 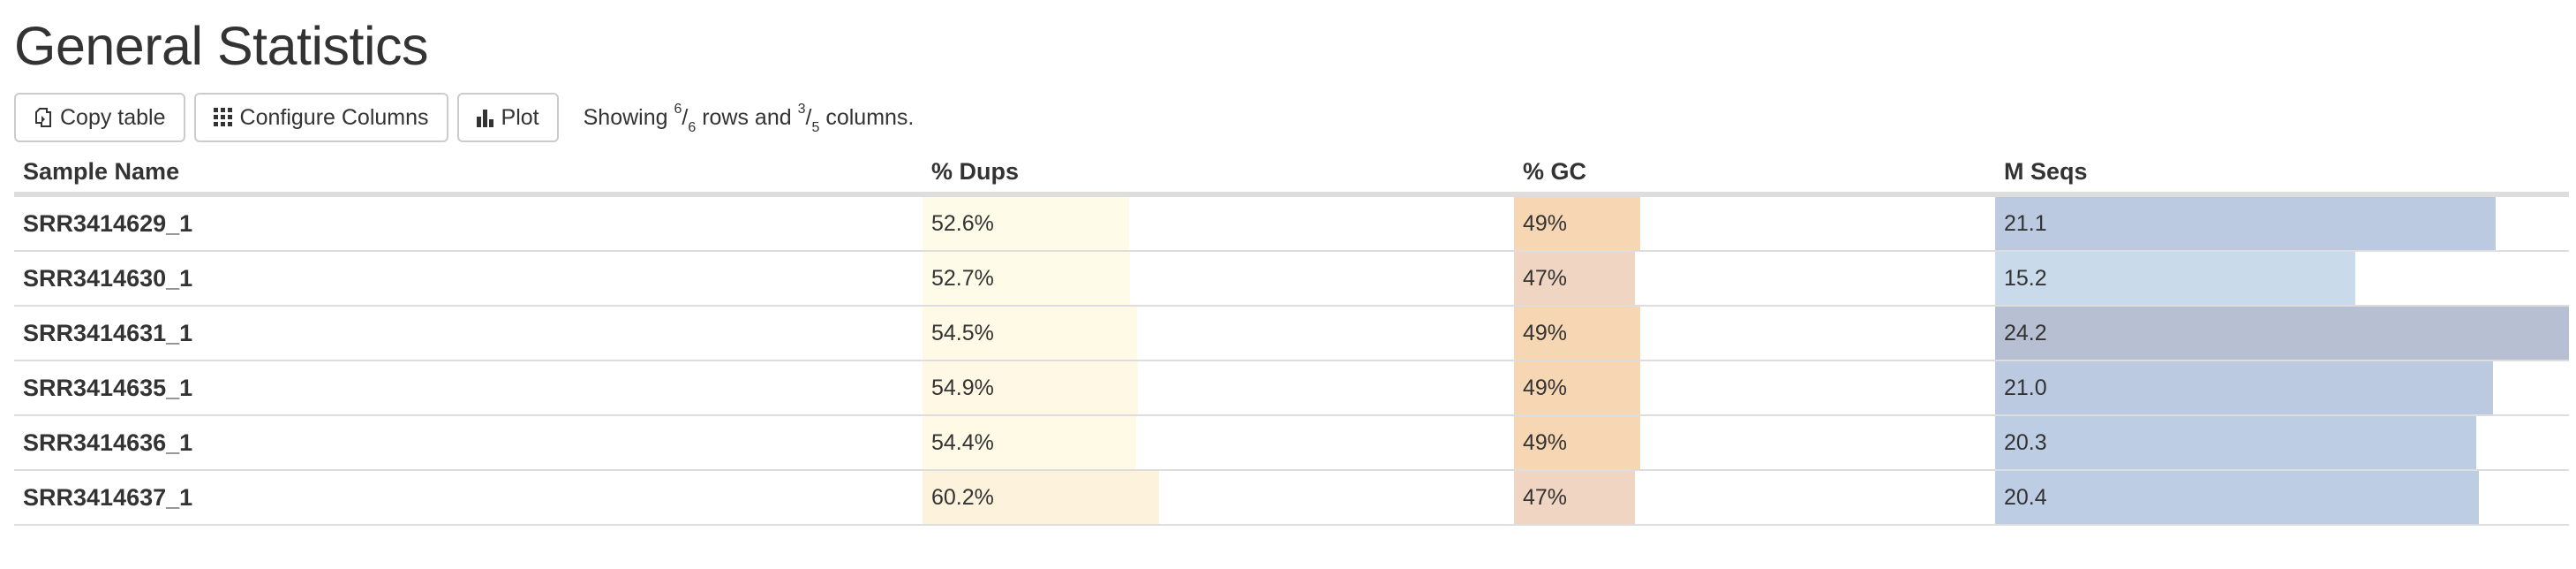 I want to click on rows-total: 6, so click(x=693, y=127).